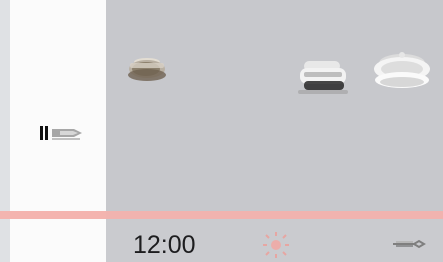 The image size is (443, 262). I want to click on plate-icon, so click(402, 75).